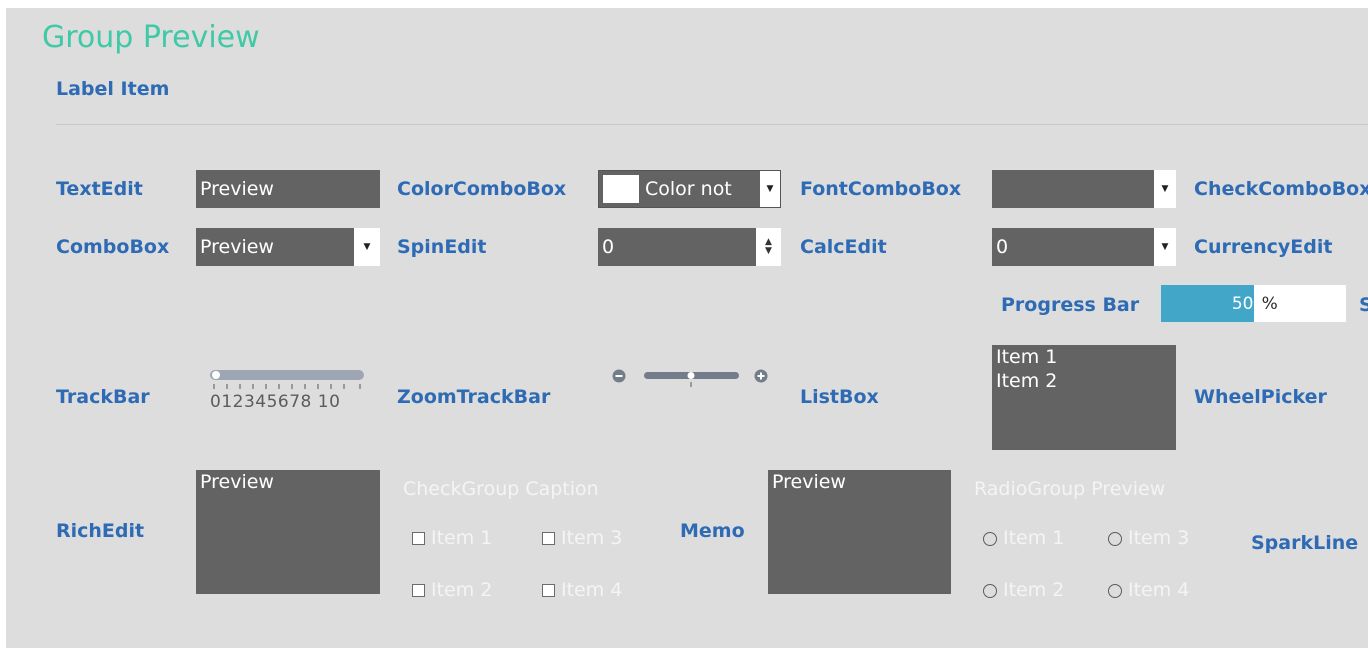 This screenshot has height=652, width=1368. I want to click on trackbar-ticks, so click(287, 386).